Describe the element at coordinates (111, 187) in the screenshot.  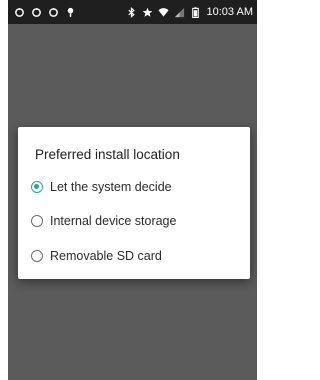
I see `option-label: Let the system decide` at that location.